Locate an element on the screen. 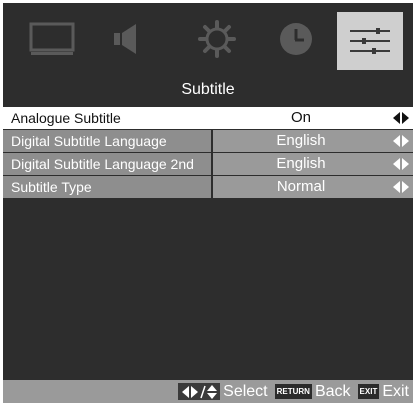  setup-gear-icon is located at coordinates (217, 39).